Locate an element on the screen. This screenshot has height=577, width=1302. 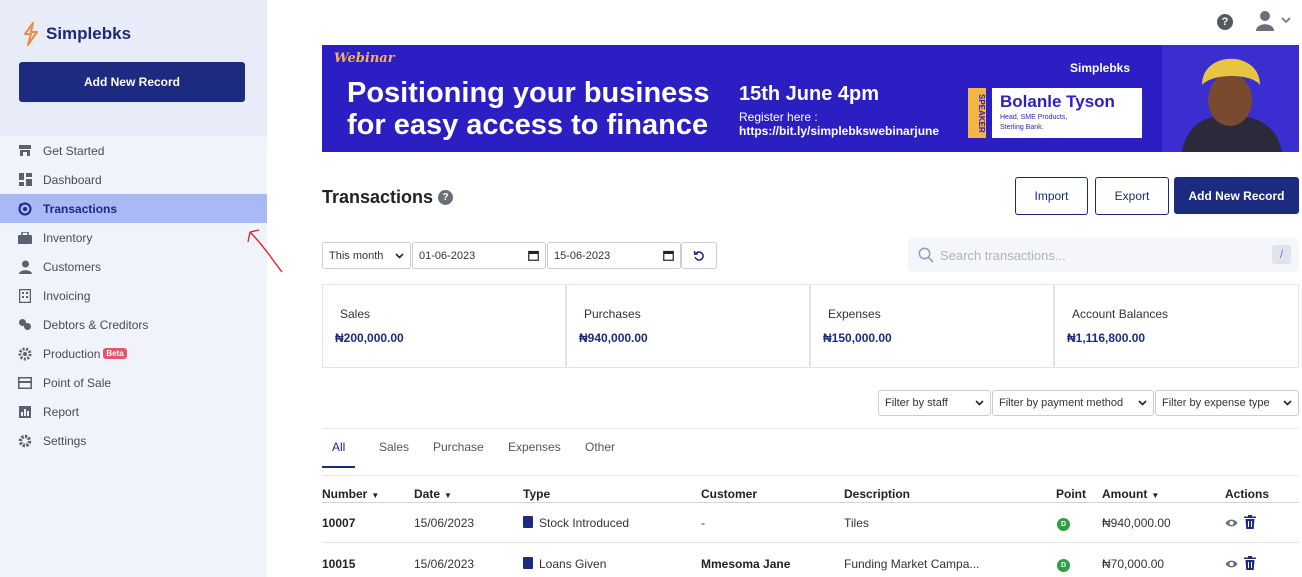
tab-sales: Sales is located at coordinates (394, 453).